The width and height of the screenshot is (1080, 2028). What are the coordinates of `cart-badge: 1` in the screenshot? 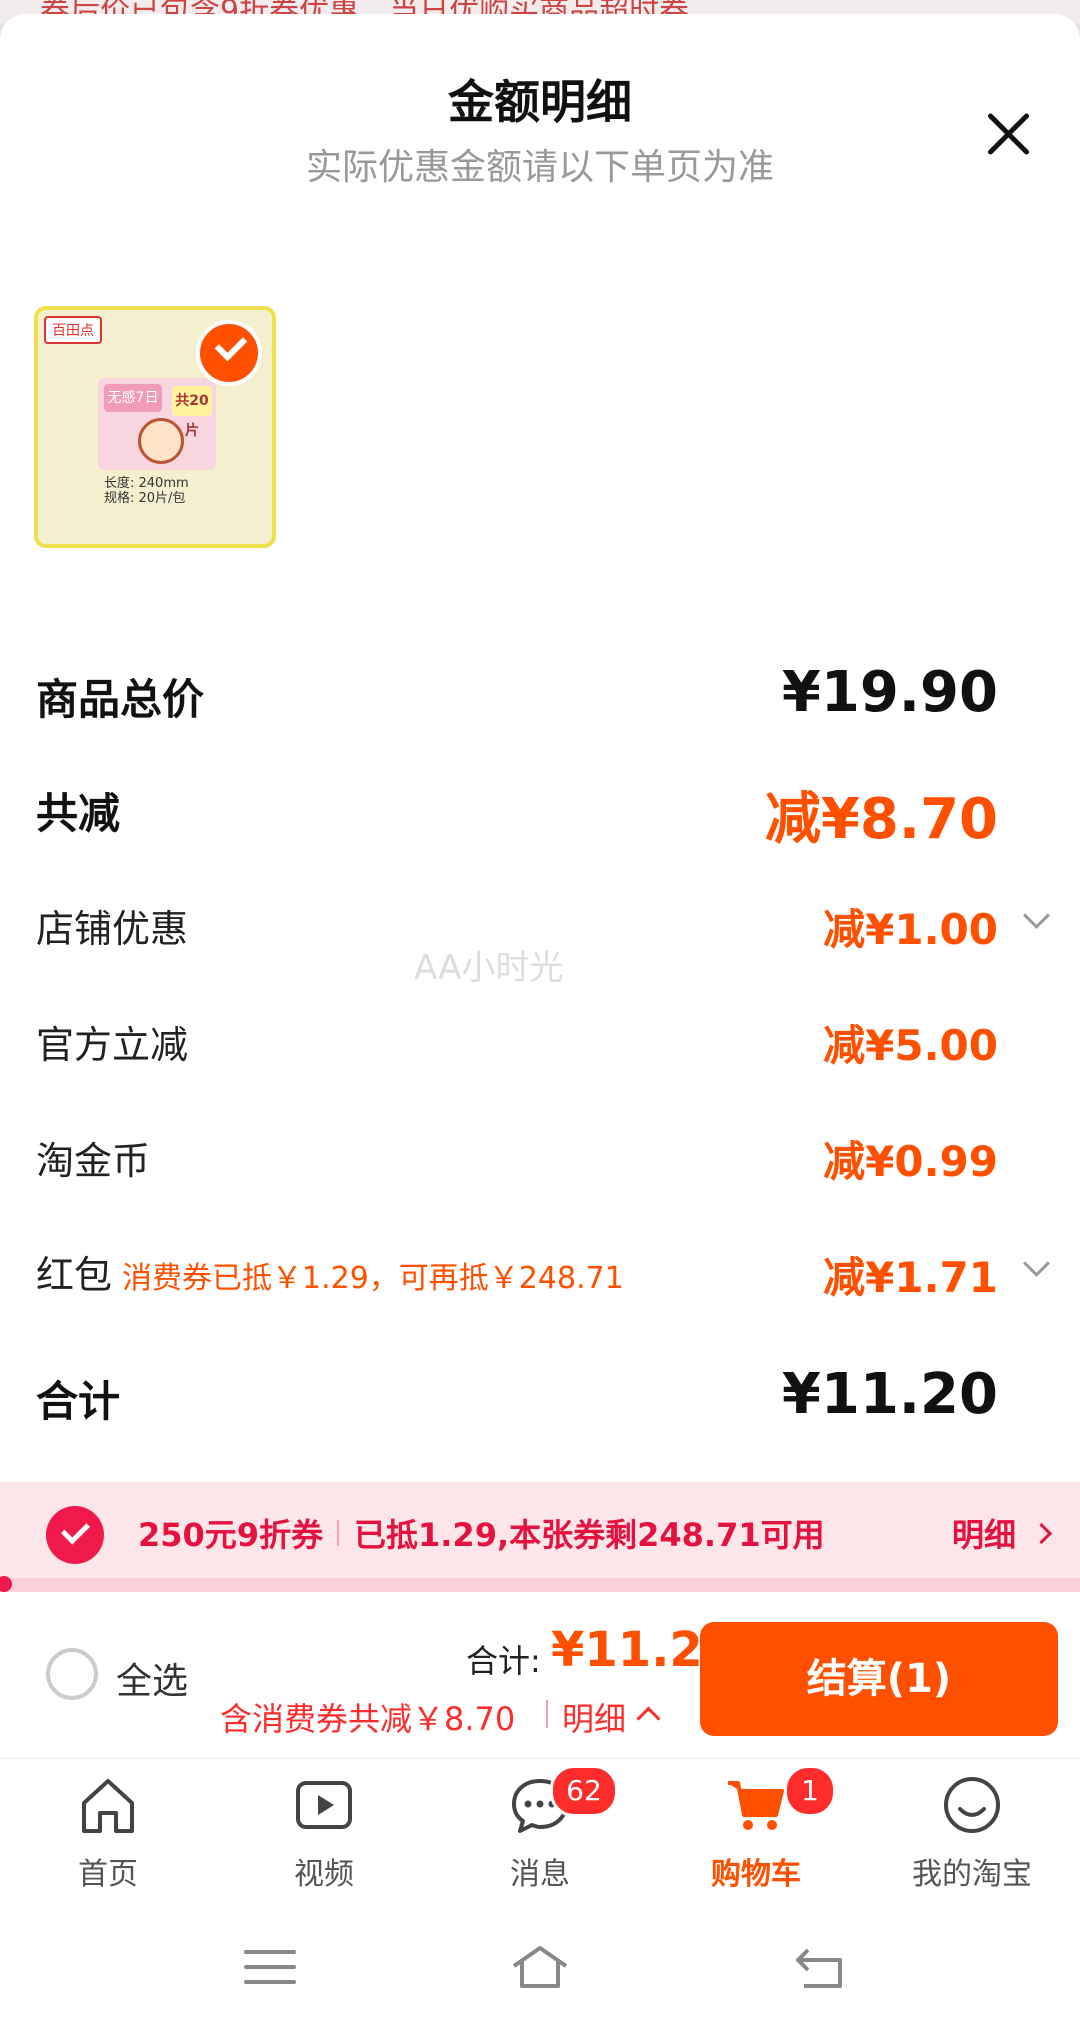 It's located at (810, 1791).